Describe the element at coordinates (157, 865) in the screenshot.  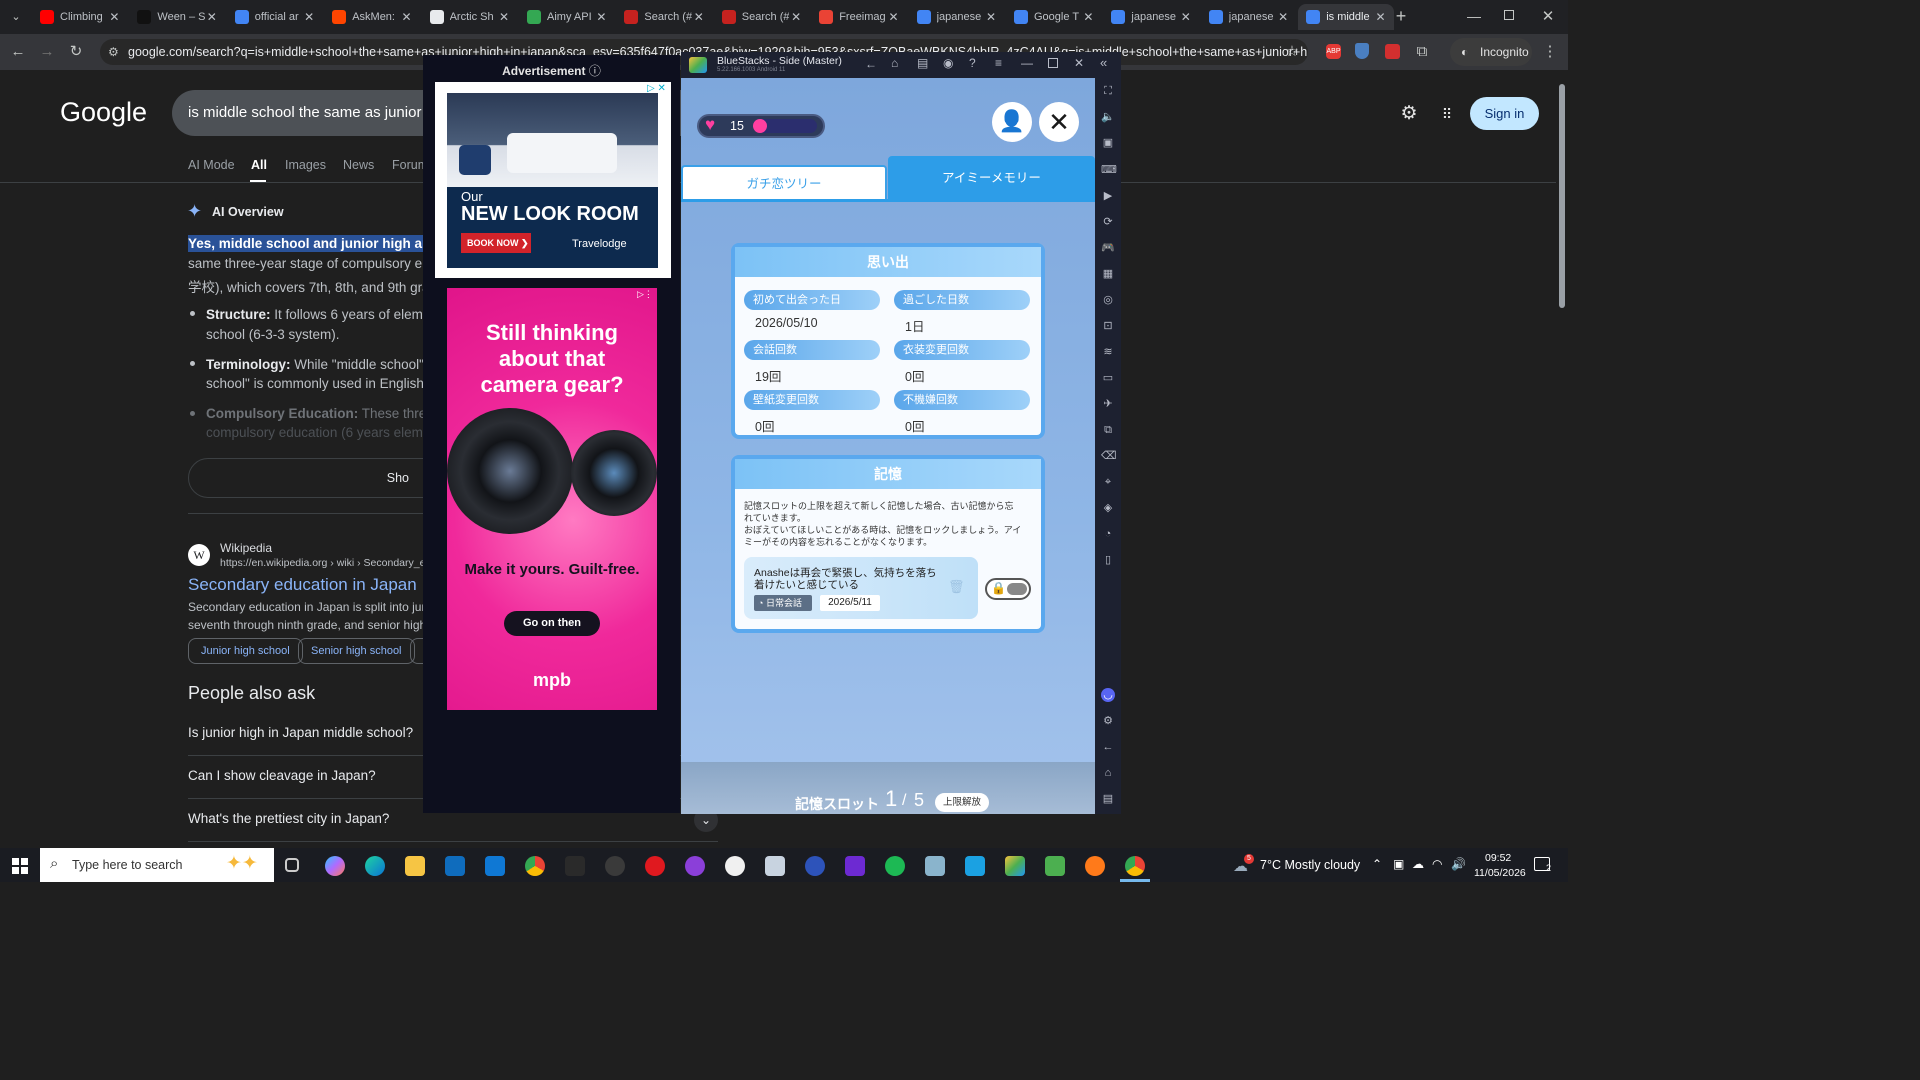
I see `taskbar-search-box: ⌕ Type here to search ✦✦` at that location.